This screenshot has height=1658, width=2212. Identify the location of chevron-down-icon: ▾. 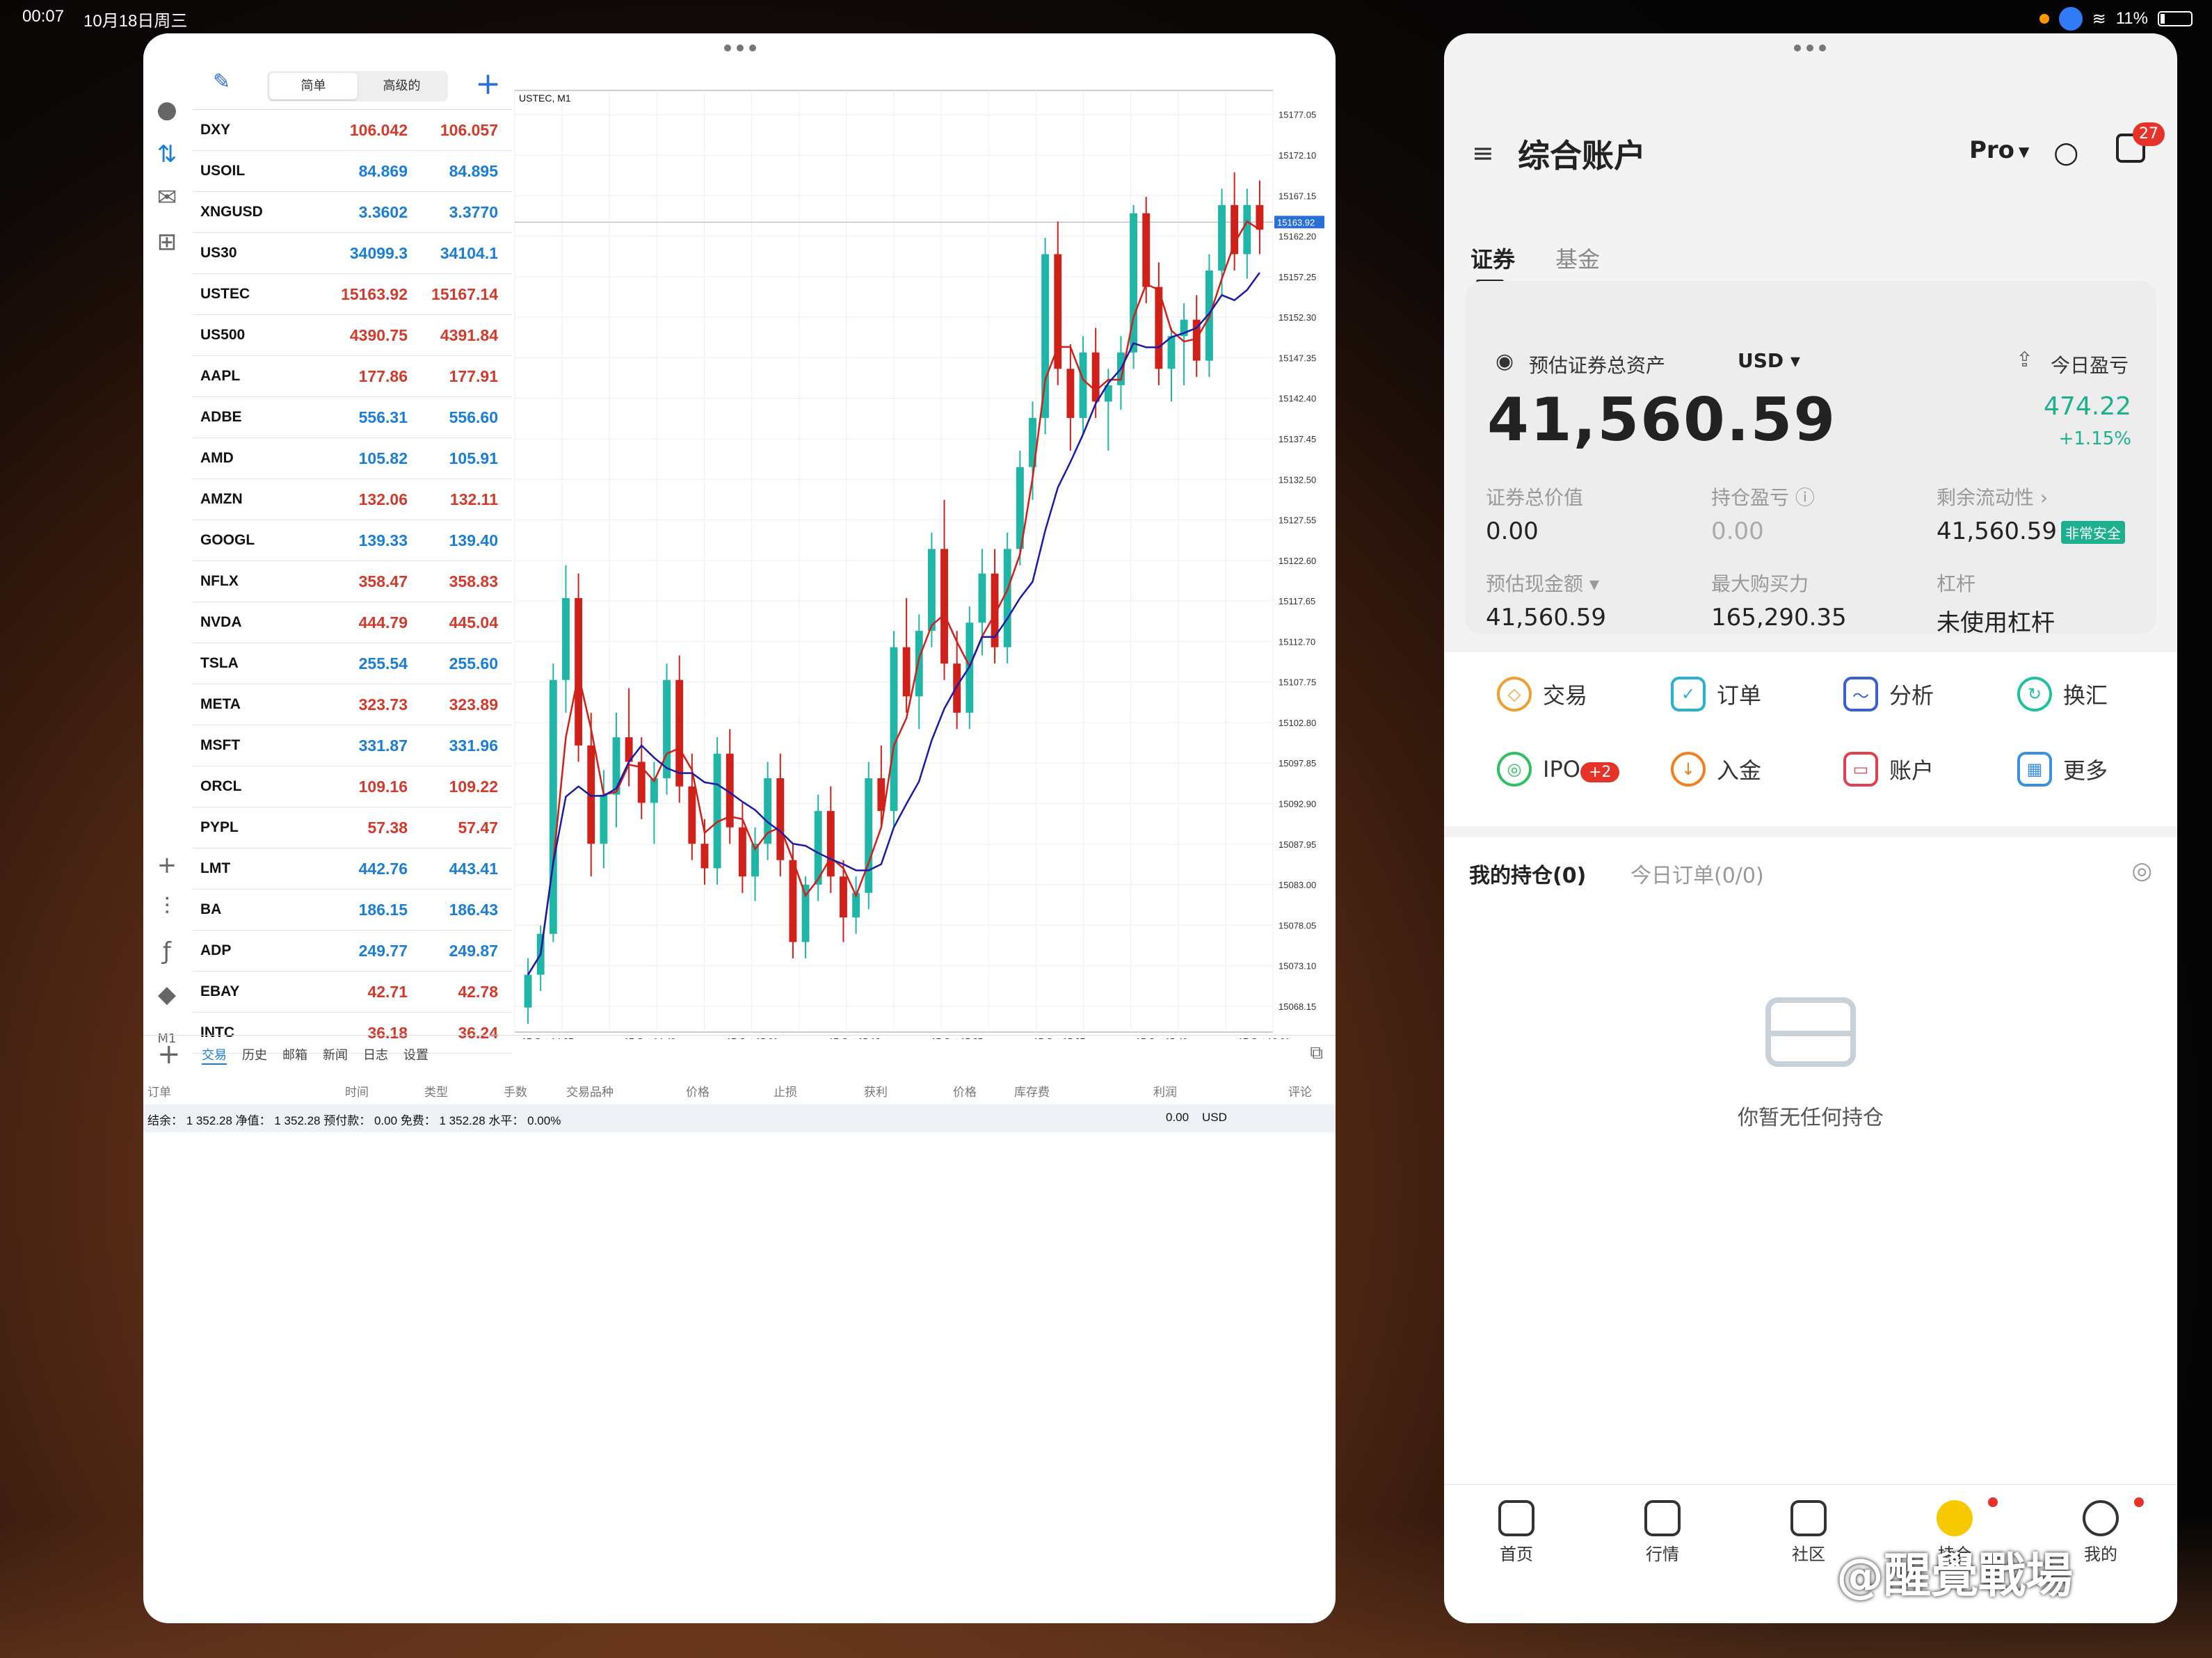
(1594, 583).